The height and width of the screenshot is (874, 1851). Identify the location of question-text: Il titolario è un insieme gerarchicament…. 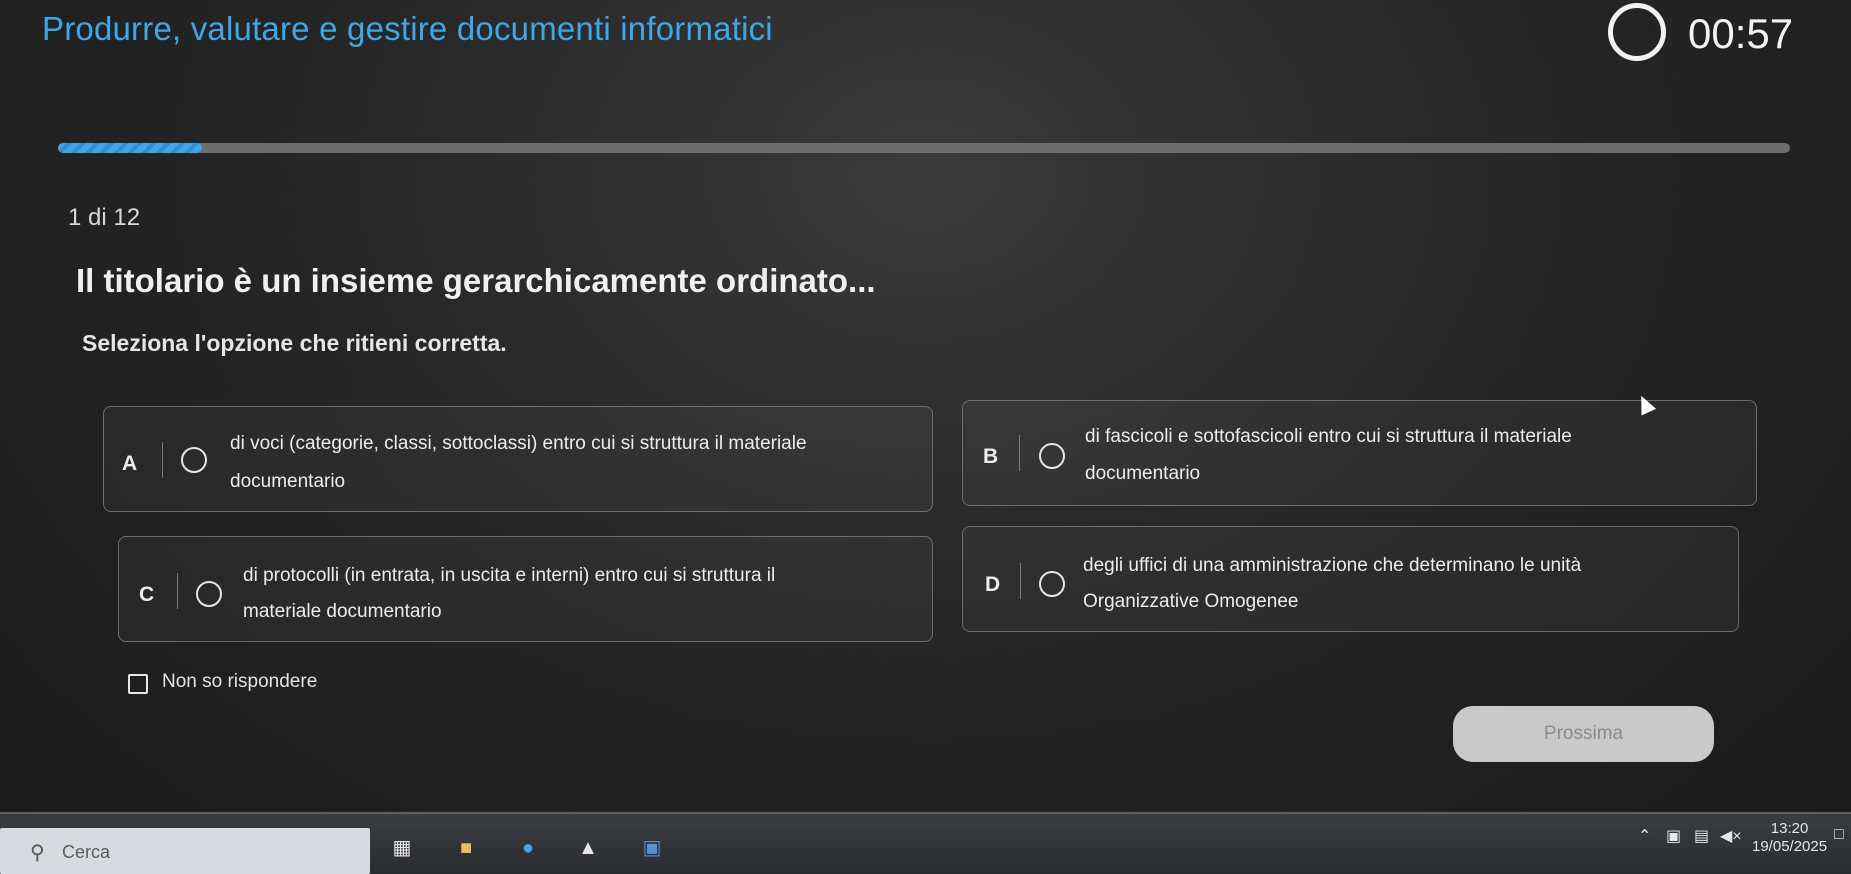
(476, 280).